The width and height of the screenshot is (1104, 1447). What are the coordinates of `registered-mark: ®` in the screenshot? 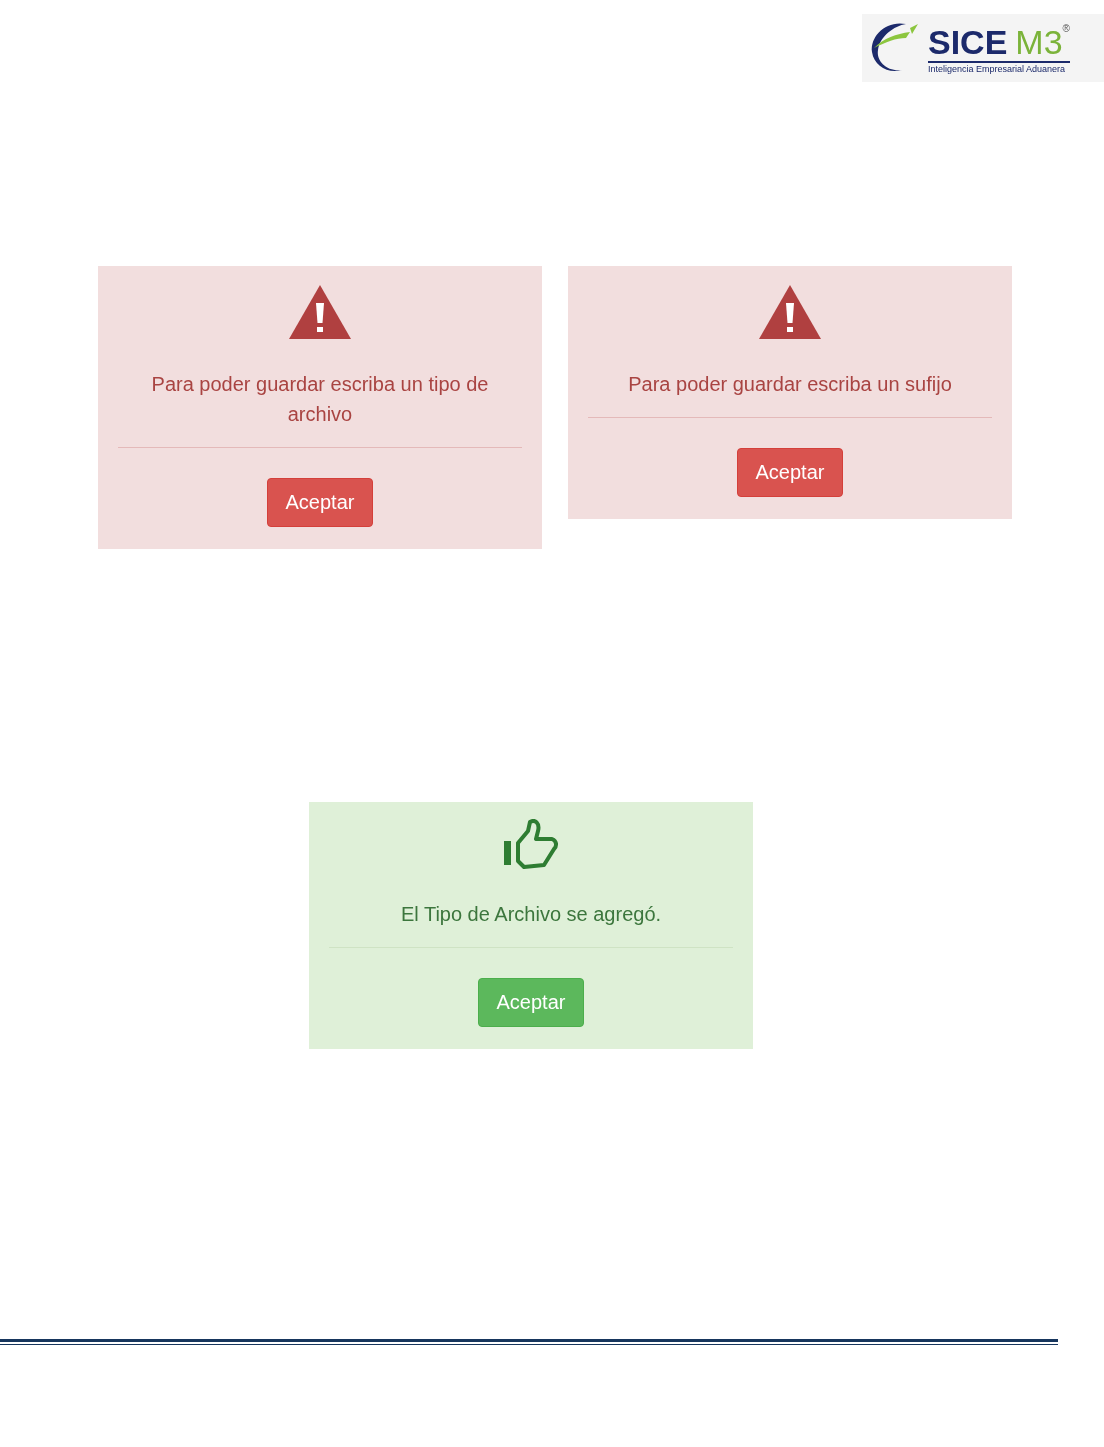 It's located at (1066, 28).